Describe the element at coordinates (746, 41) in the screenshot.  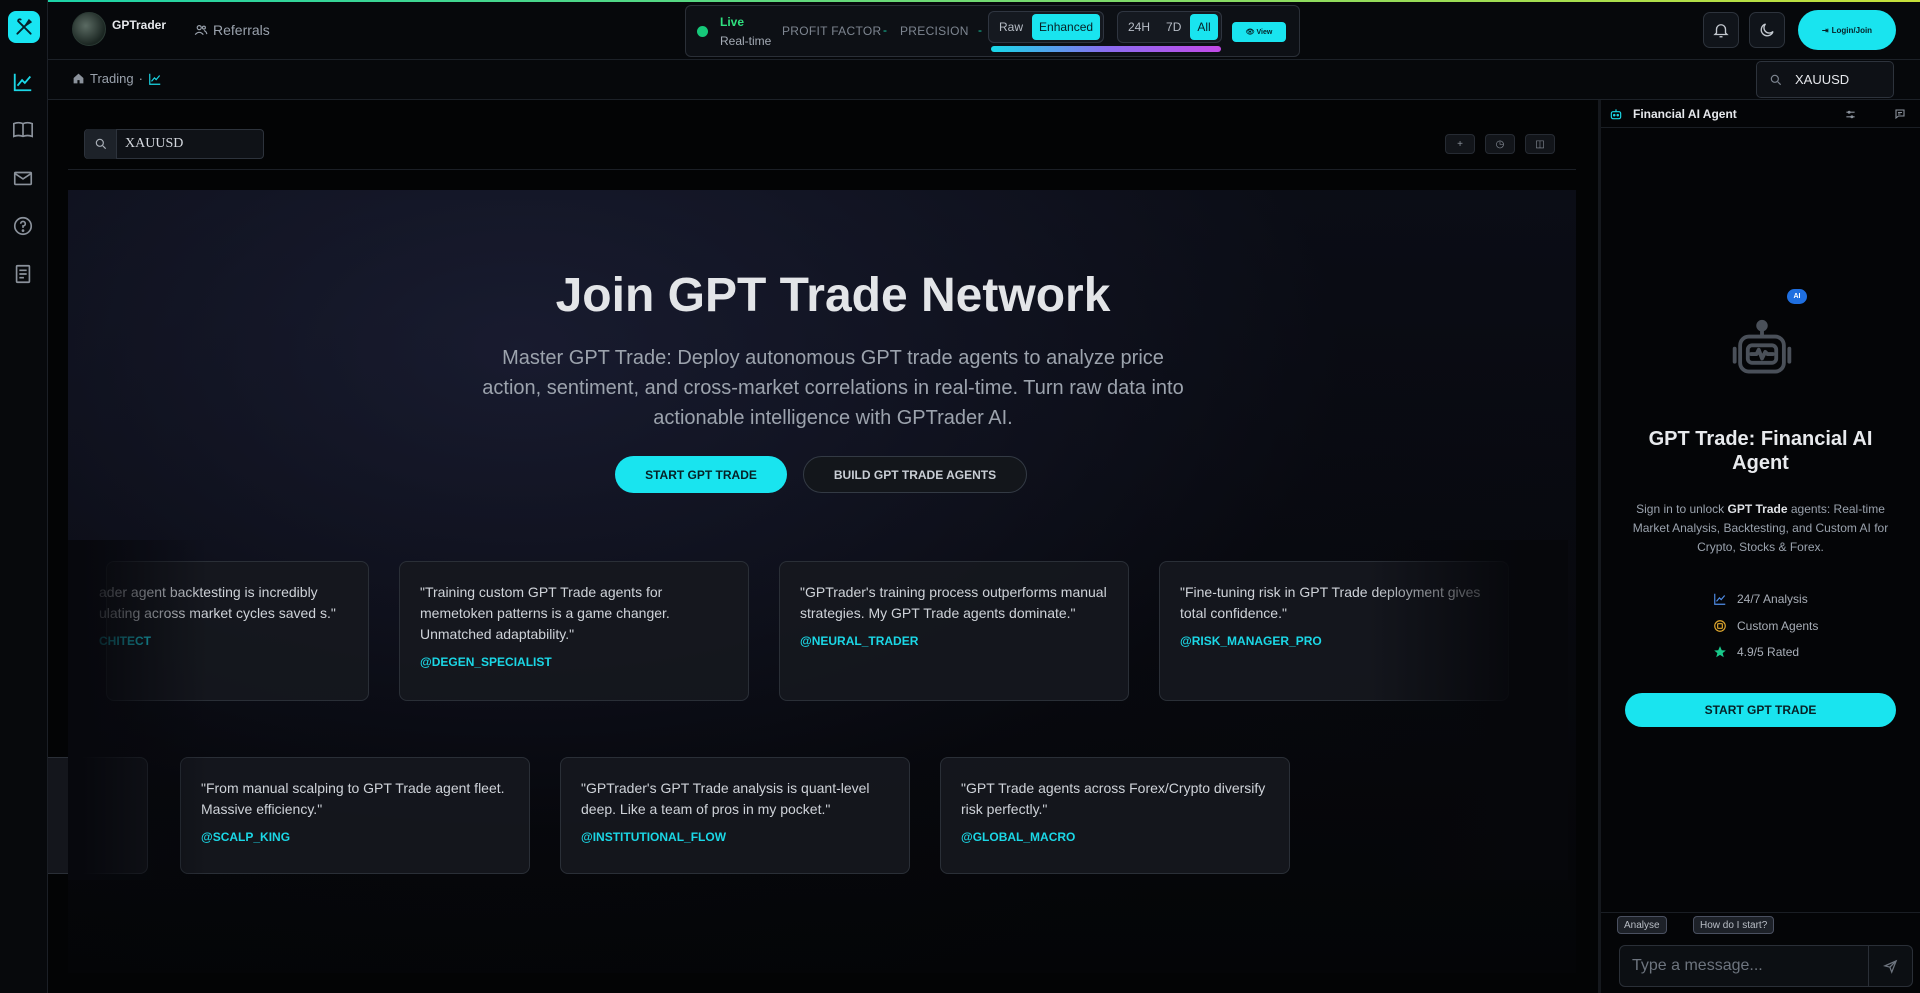
I see `realtime-label: Real-time` at that location.